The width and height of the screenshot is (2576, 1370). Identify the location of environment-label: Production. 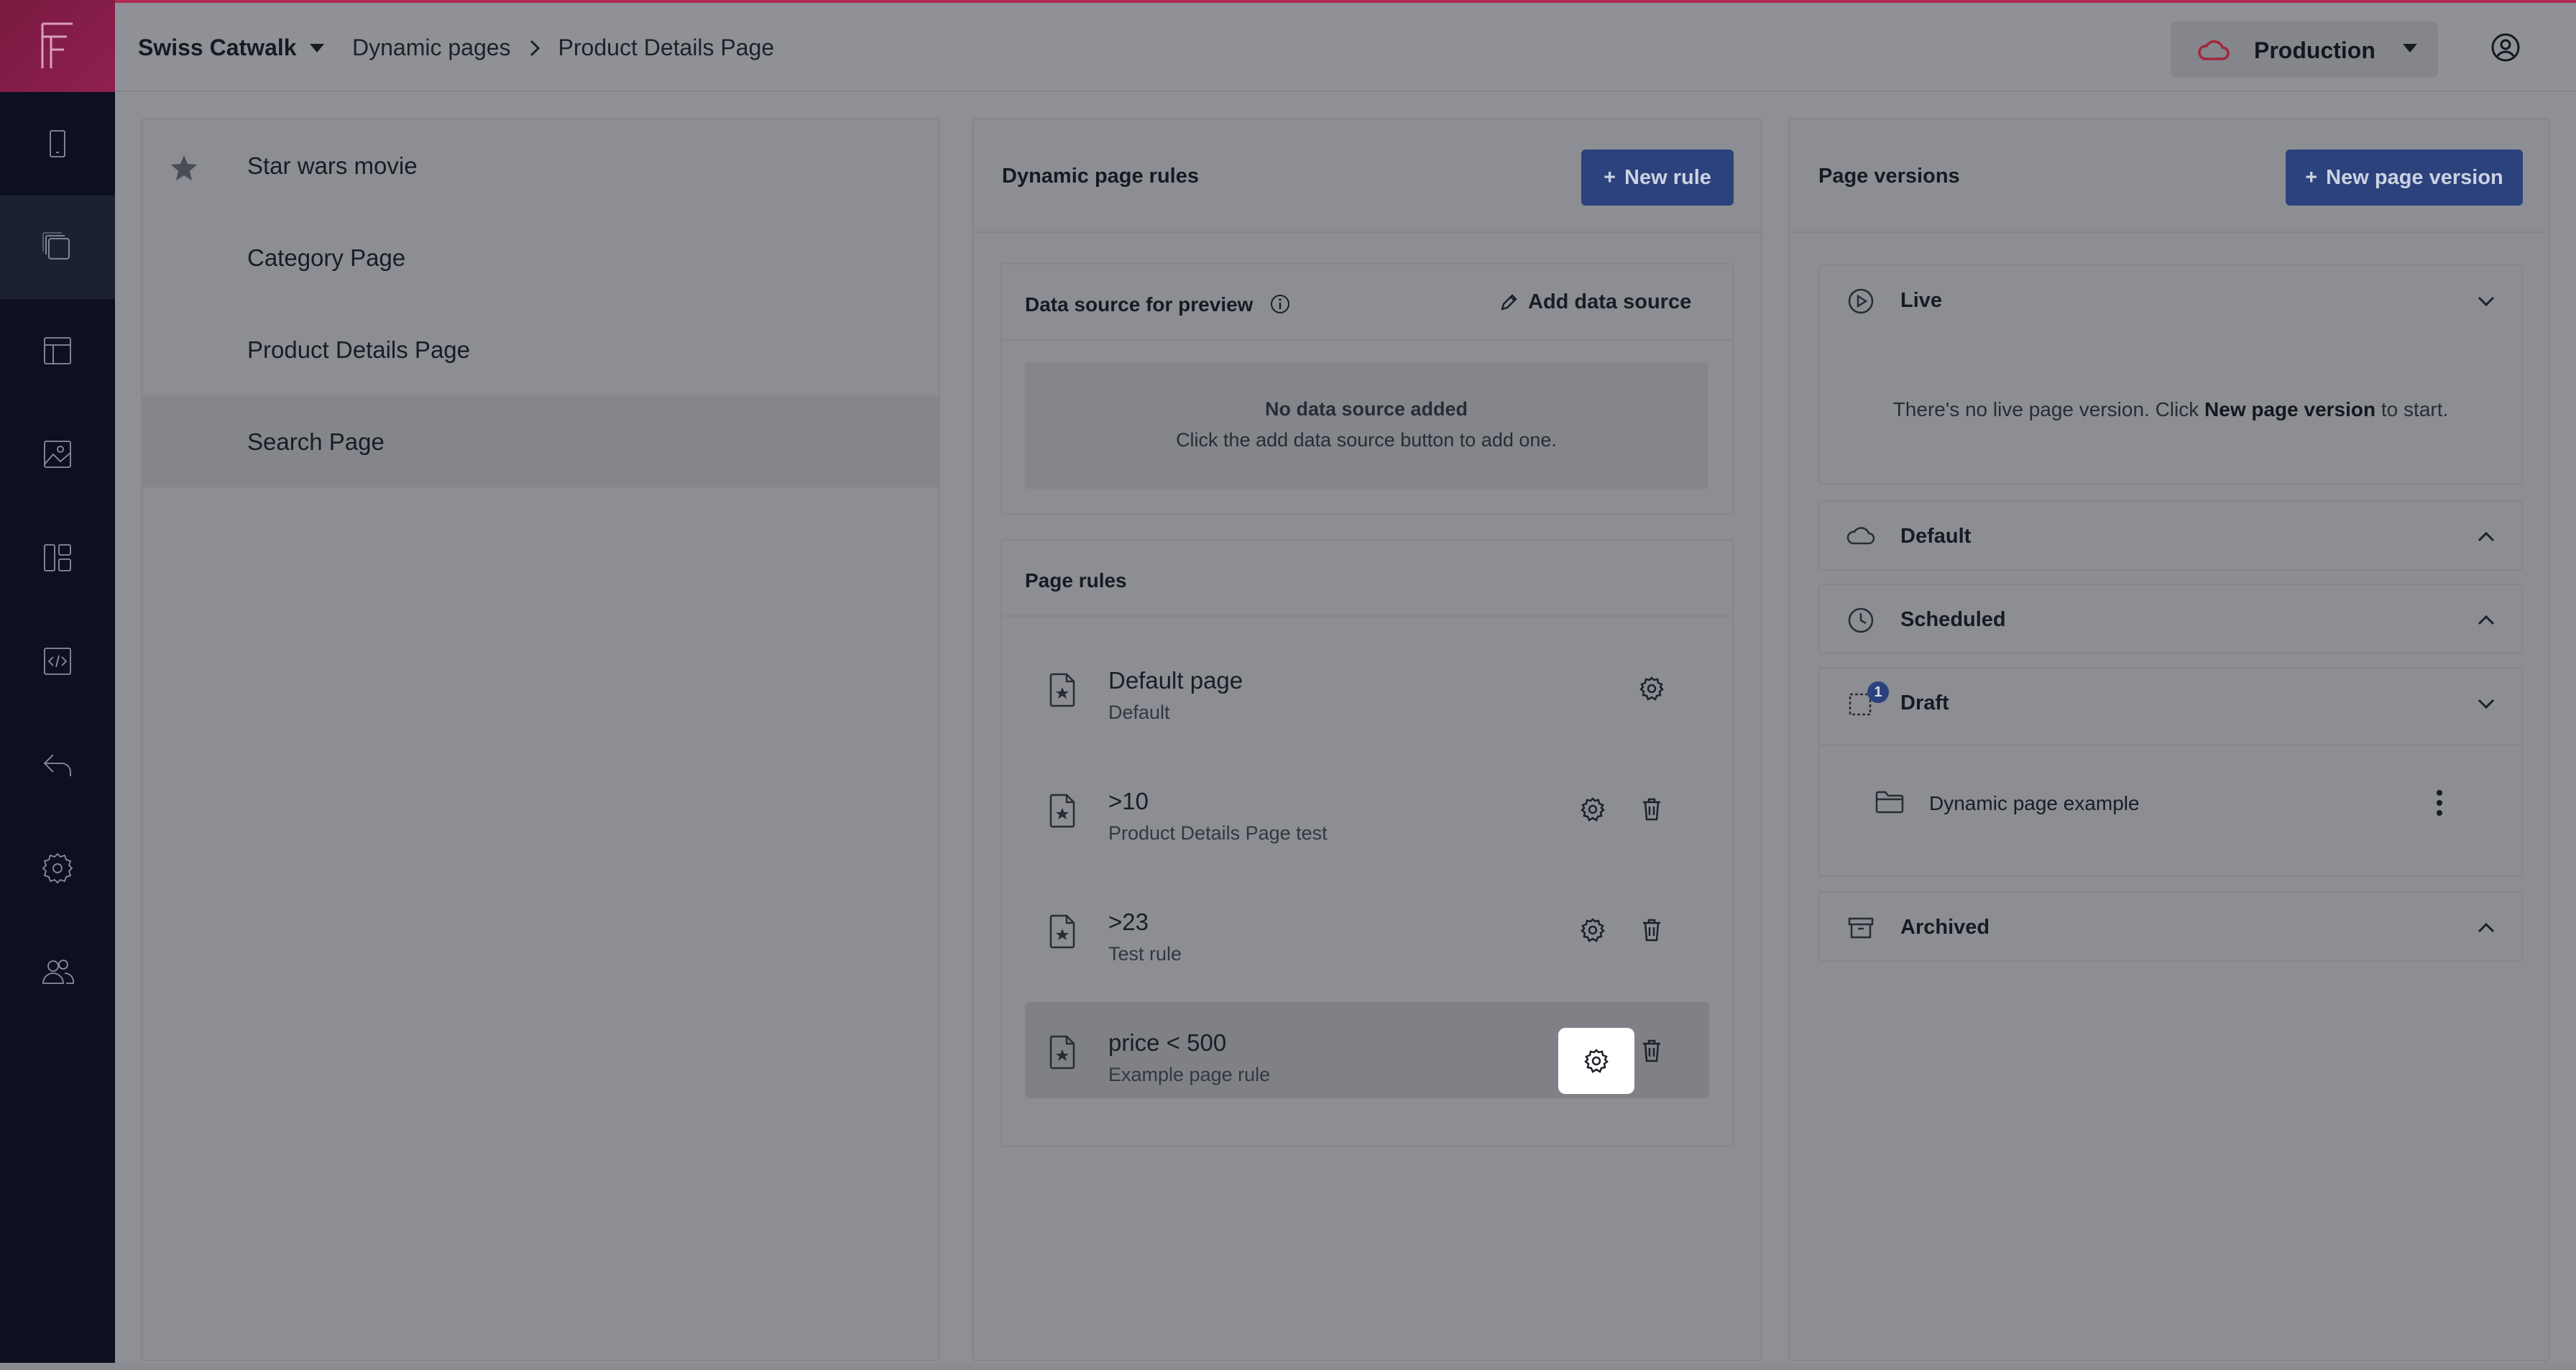
(2314, 50).